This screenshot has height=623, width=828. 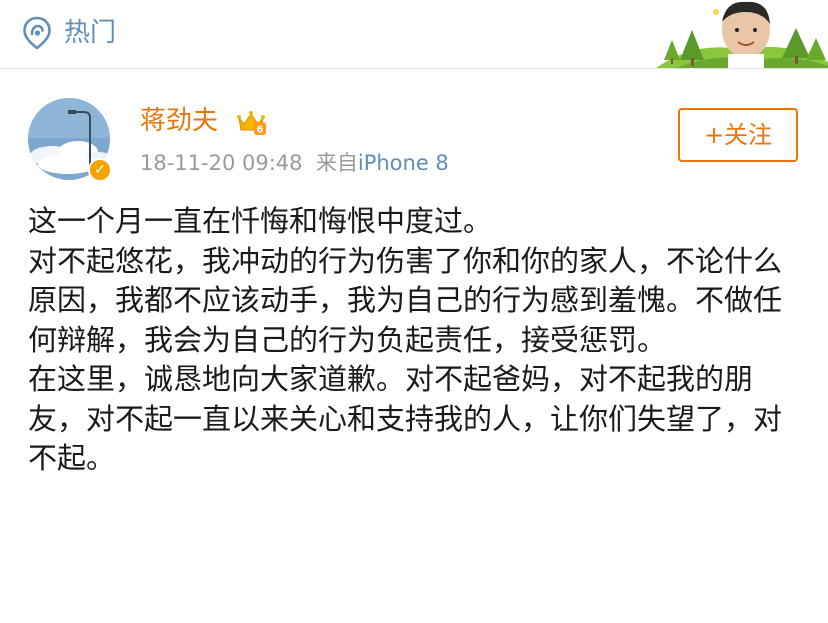 I want to click on top-bar: 热门, so click(x=414, y=34).